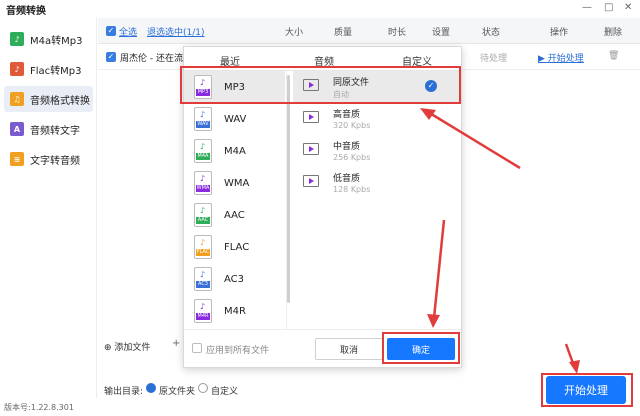 Image resolution: width=640 pixels, height=416 pixels. Describe the element at coordinates (347, 115) in the screenshot. I see `quality-name: 高音质` at that location.